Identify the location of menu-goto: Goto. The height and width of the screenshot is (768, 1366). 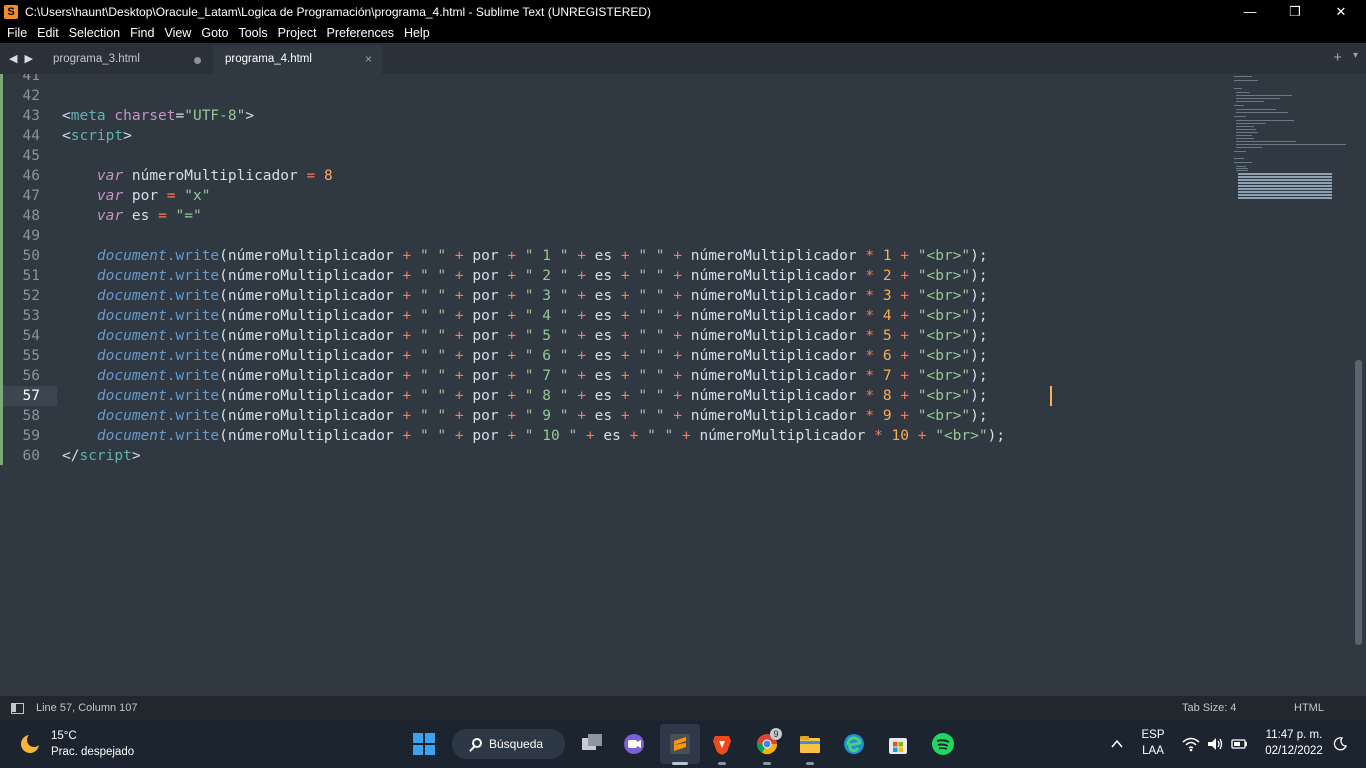
(214, 33).